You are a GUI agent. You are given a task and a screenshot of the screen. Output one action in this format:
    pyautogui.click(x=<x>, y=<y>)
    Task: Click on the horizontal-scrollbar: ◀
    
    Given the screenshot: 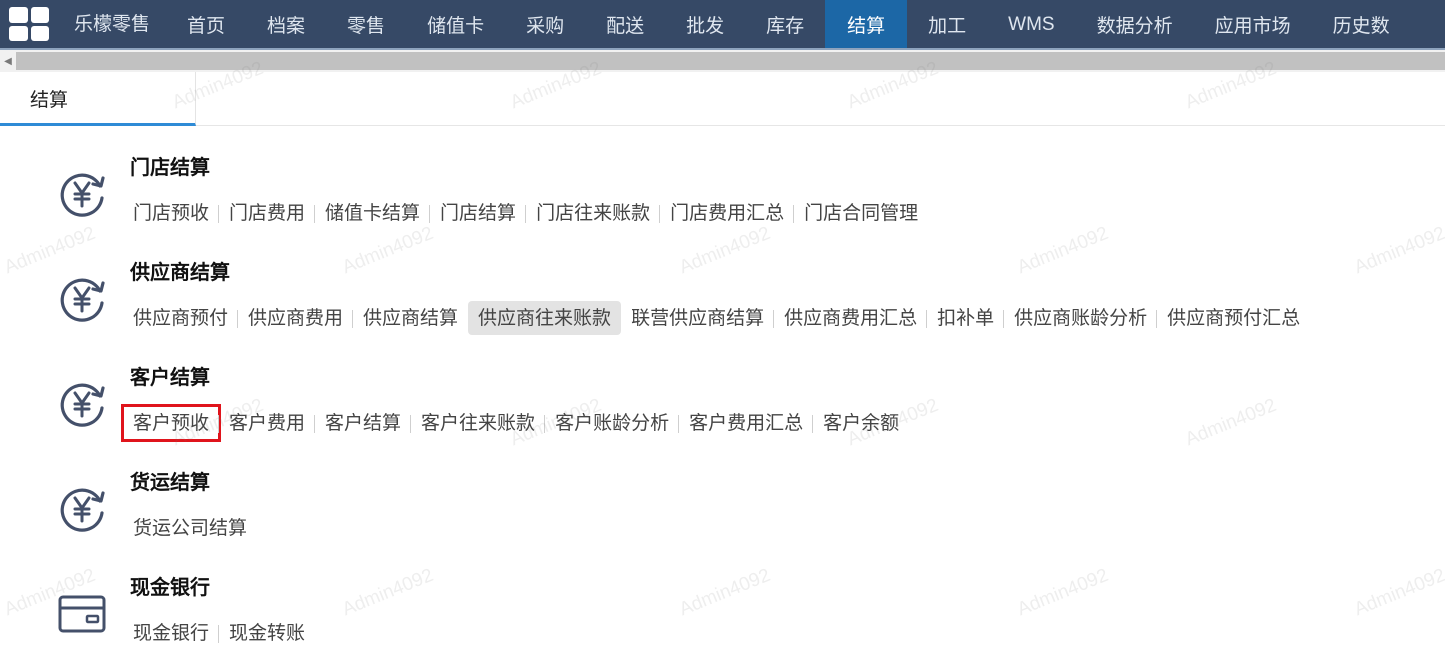 What is the action you would take?
    pyautogui.click(x=722, y=61)
    